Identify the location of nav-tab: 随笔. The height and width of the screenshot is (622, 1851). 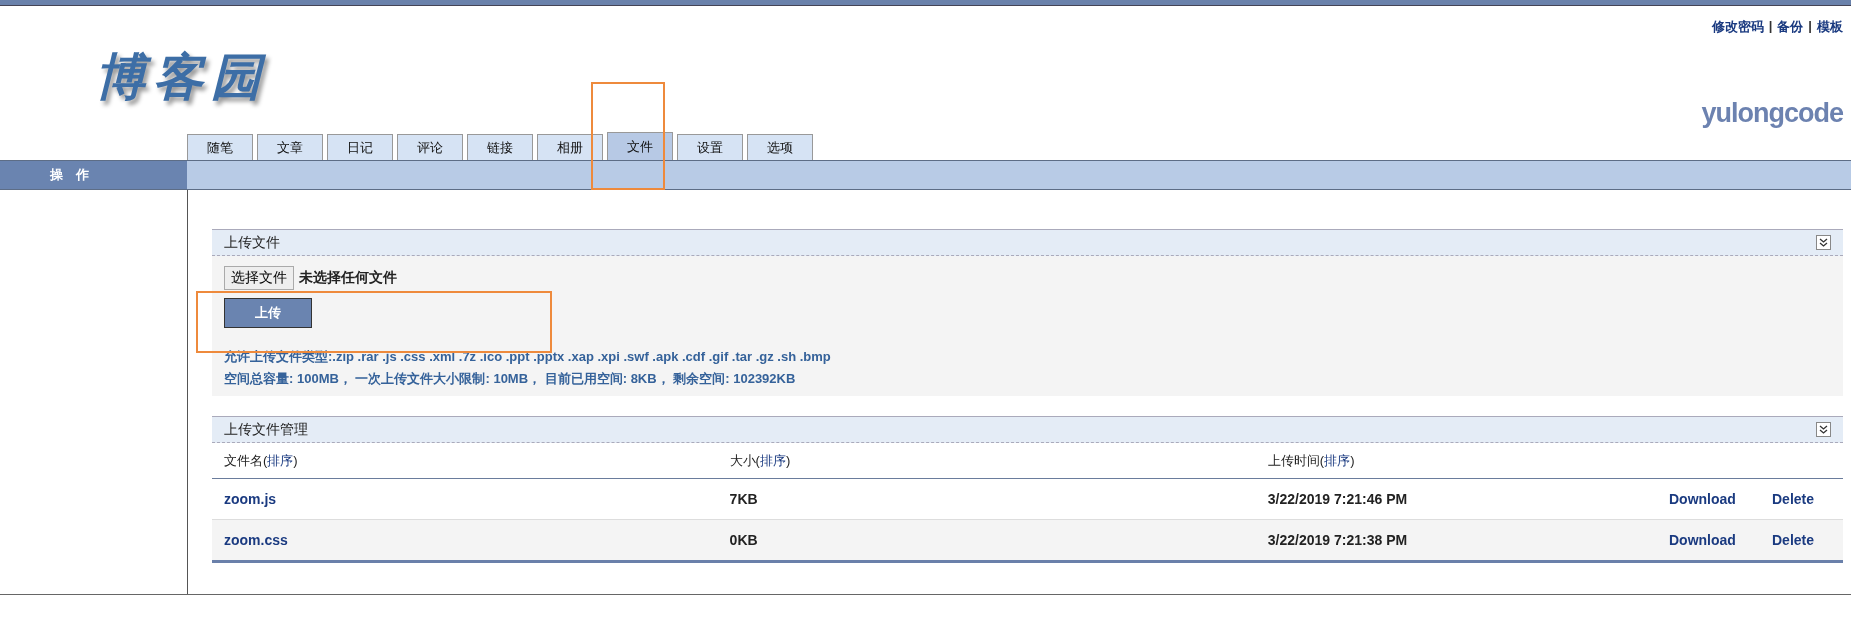
(220, 147).